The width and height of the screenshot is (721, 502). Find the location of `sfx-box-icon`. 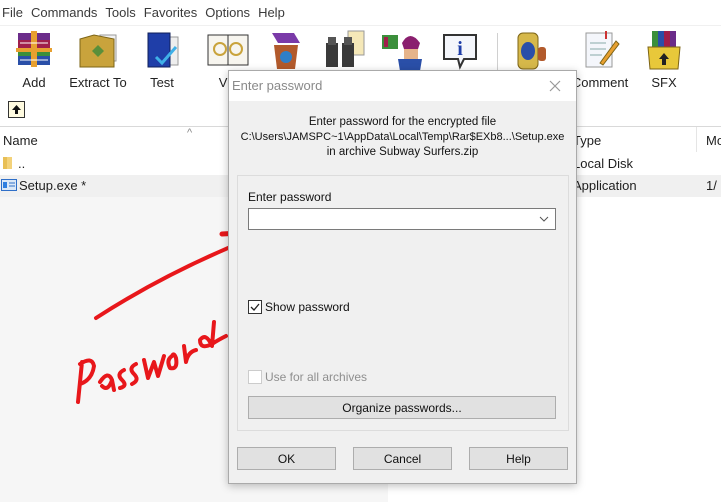

sfx-box-icon is located at coordinates (664, 50).